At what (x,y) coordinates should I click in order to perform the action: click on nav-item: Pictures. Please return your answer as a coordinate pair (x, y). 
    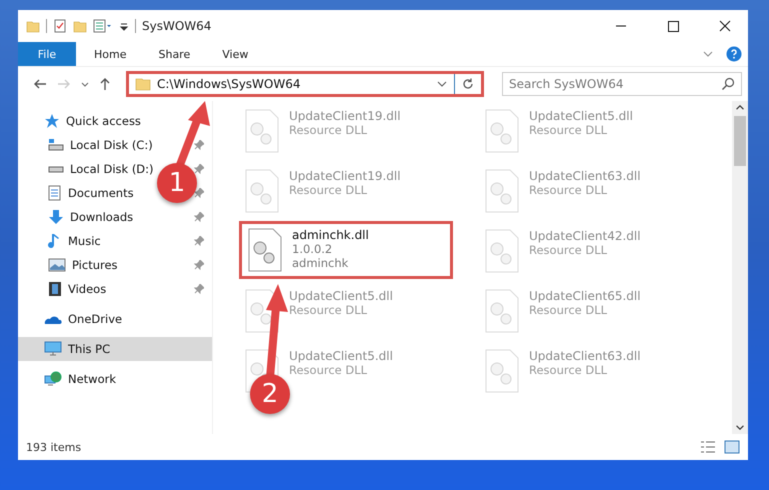
    Looking at the image, I should click on (95, 265).